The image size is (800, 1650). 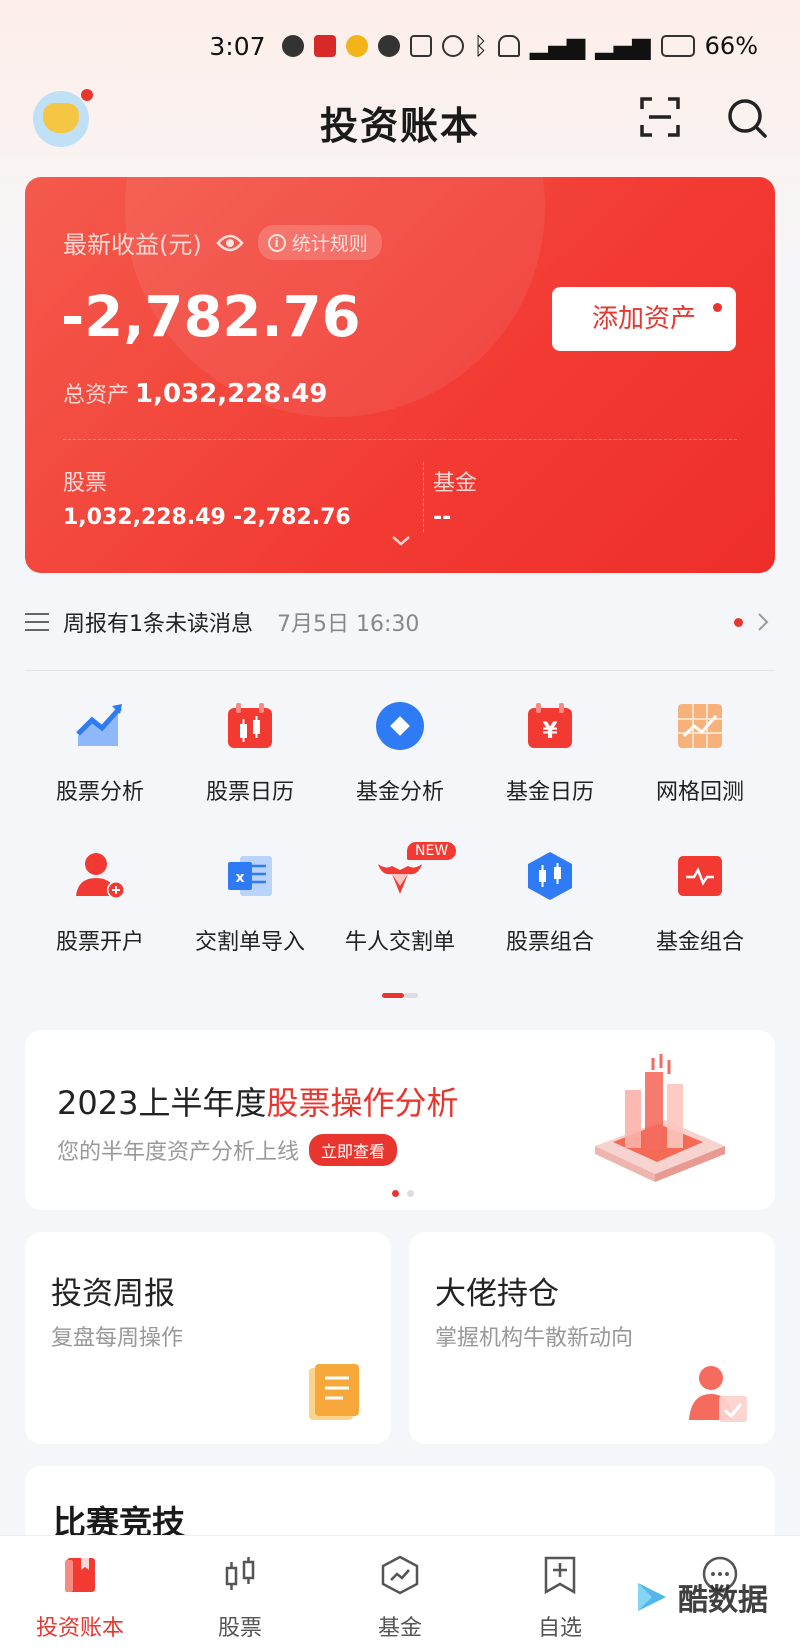 What do you see at coordinates (117, 1338) in the screenshot?
I see `weekly-report-subtitle: 复盘每周操作` at bounding box center [117, 1338].